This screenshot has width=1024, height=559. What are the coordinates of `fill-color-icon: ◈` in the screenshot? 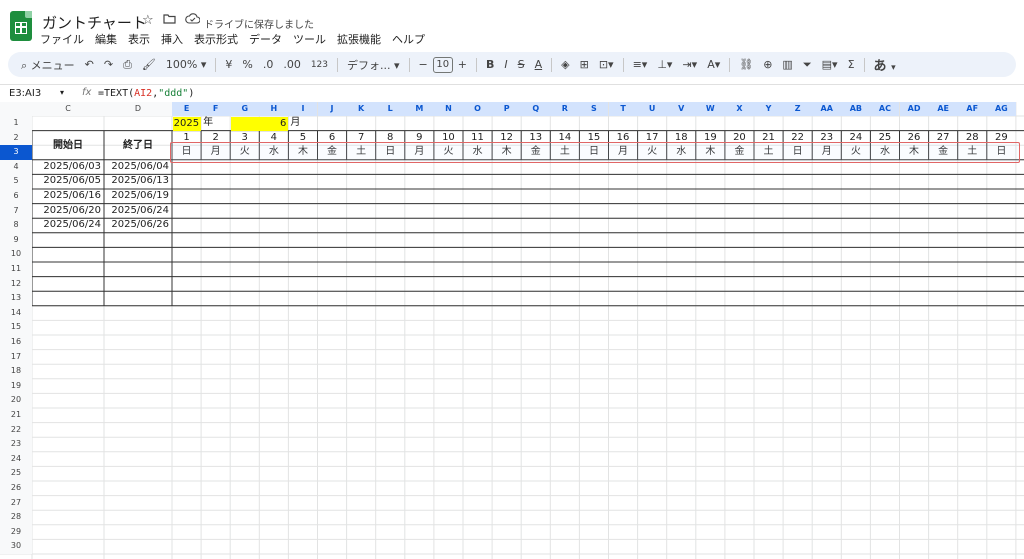 It's located at (565, 64).